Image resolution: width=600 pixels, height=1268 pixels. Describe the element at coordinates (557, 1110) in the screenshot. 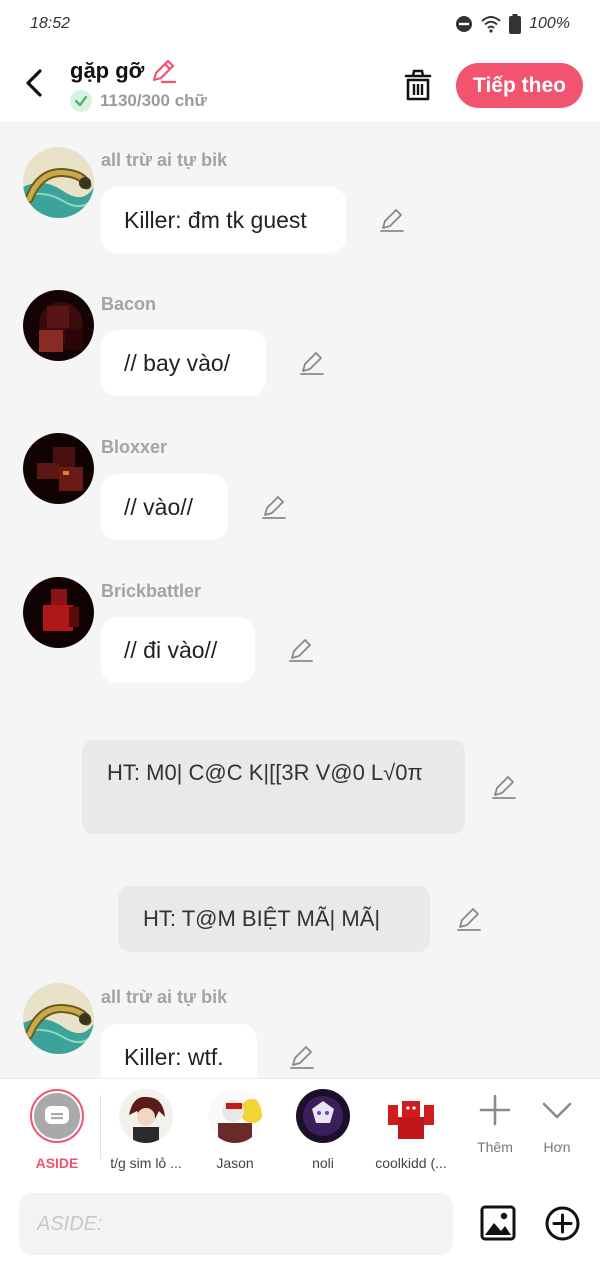

I see `chevron-down-icon` at that location.